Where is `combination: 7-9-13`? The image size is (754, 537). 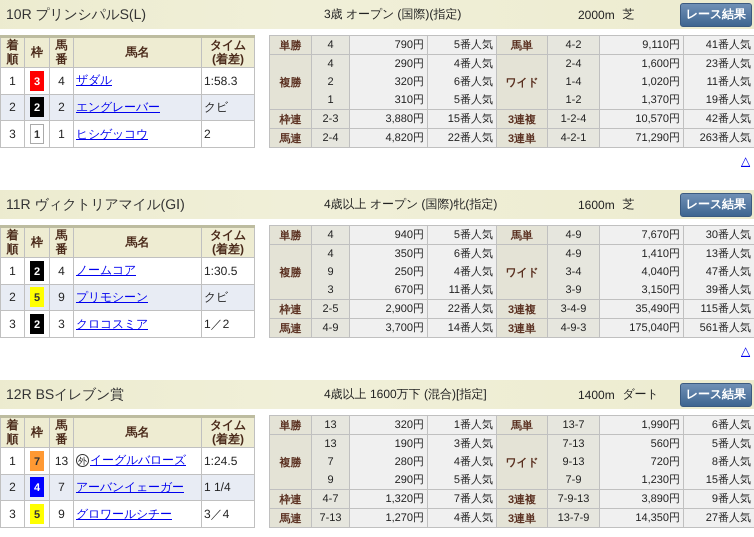 combination: 7-9-13 is located at coordinates (573, 499).